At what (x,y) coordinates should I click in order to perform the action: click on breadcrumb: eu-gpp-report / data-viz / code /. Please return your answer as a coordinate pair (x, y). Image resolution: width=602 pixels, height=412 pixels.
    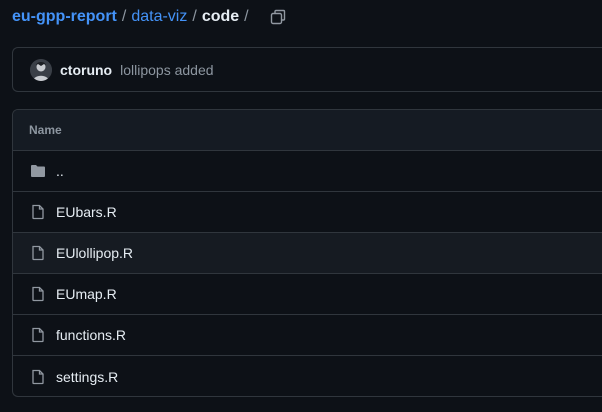
    Looking at the image, I should click on (150, 17).